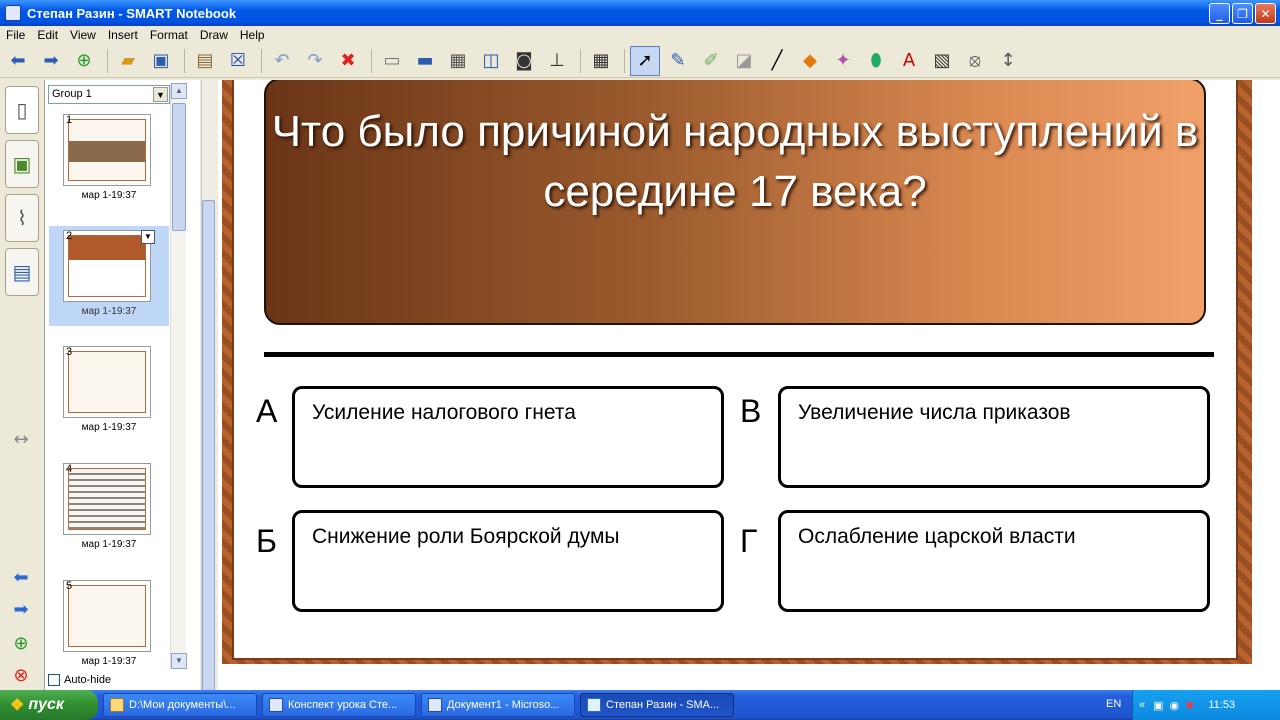 The image size is (1280, 720). I want to click on table-icon: ▦, so click(601, 61).